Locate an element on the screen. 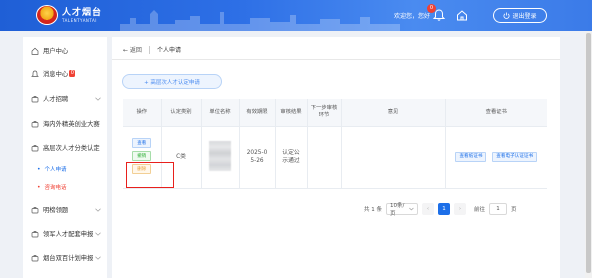 This screenshot has width=592, height=278. sidebar-subitem-hotline: • 咨询电话 is located at coordinates (52, 187).